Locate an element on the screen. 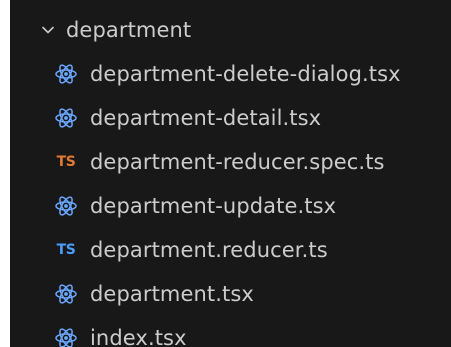 The image size is (451, 347). folder-label: department is located at coordinates (129, 29).